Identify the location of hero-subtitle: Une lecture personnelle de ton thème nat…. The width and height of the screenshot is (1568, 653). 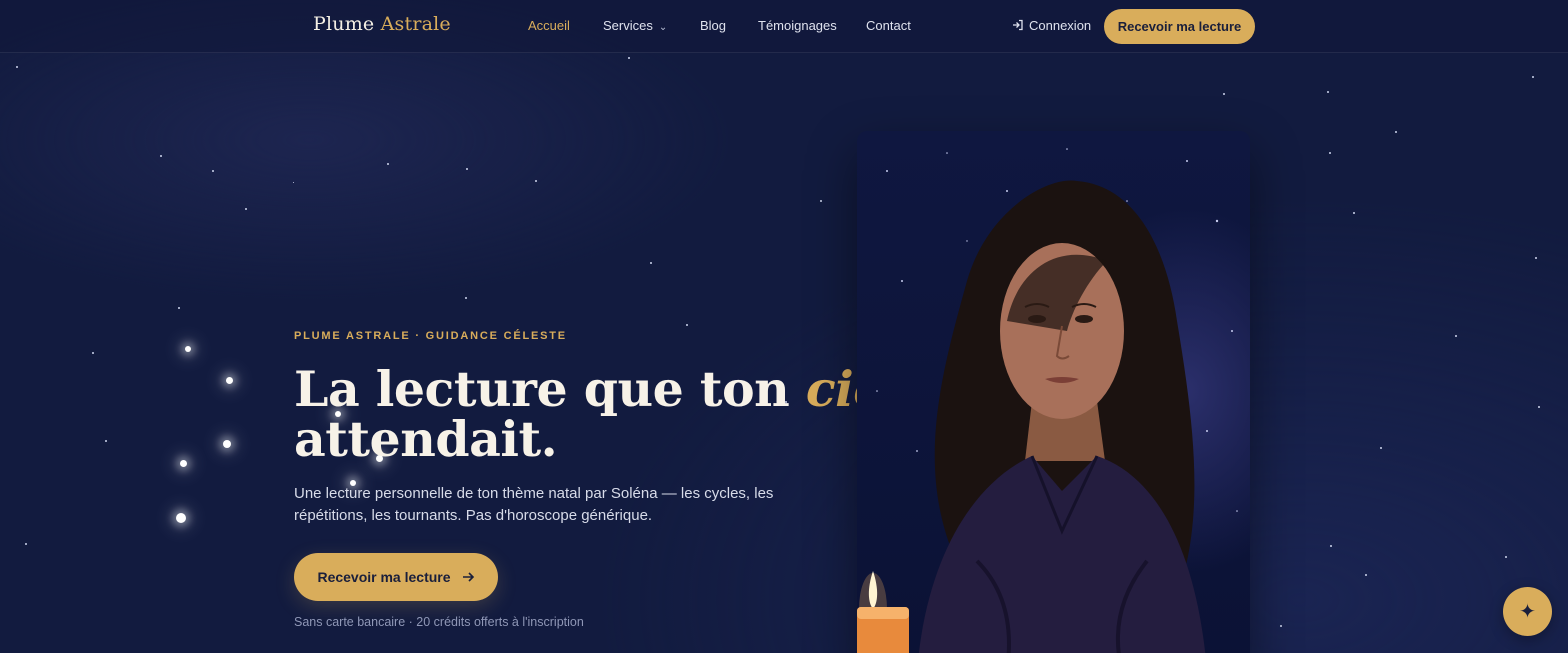
(534, 504).